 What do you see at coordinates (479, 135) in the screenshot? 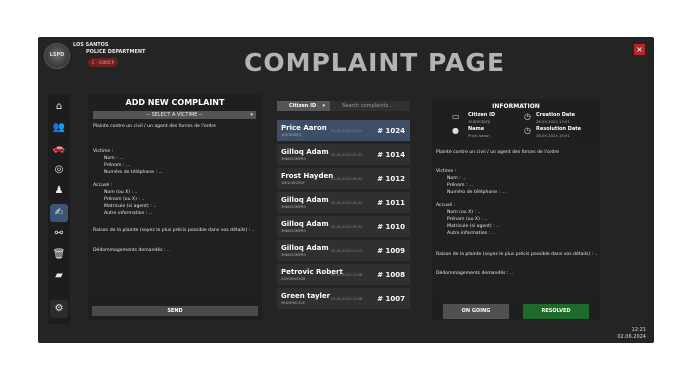
I see `name-value: Price Aaron` at bounding box center [479, 135].